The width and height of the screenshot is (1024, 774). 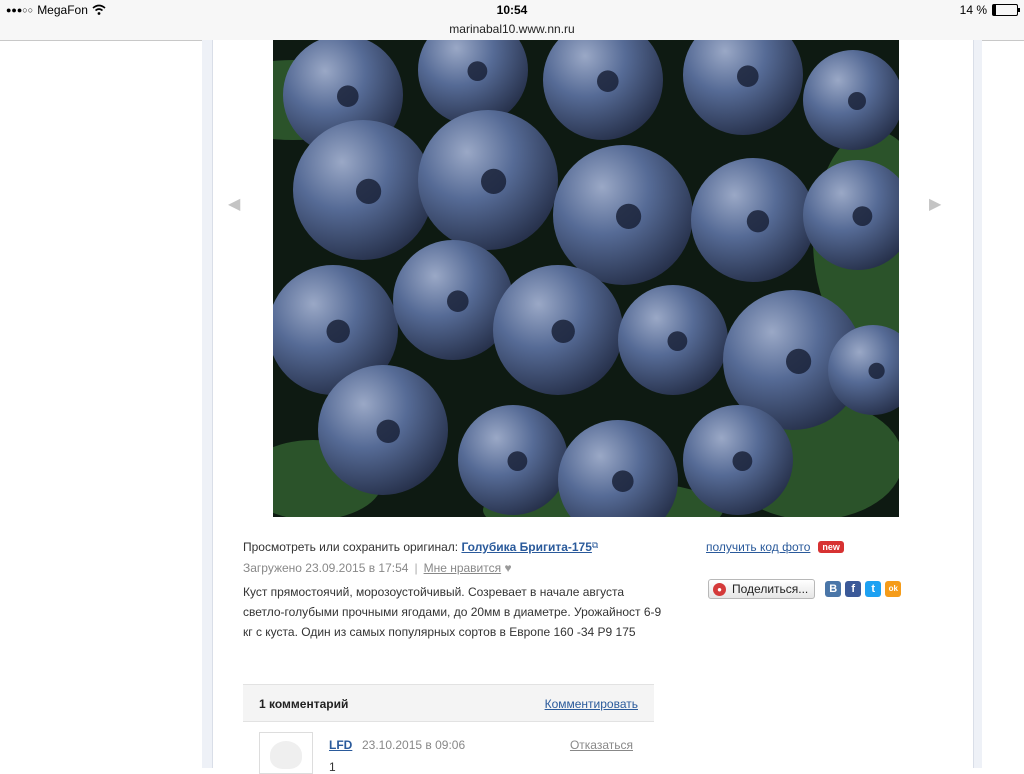 I want to click on avatar-placeholder-icon, so click(x=286, y=755).